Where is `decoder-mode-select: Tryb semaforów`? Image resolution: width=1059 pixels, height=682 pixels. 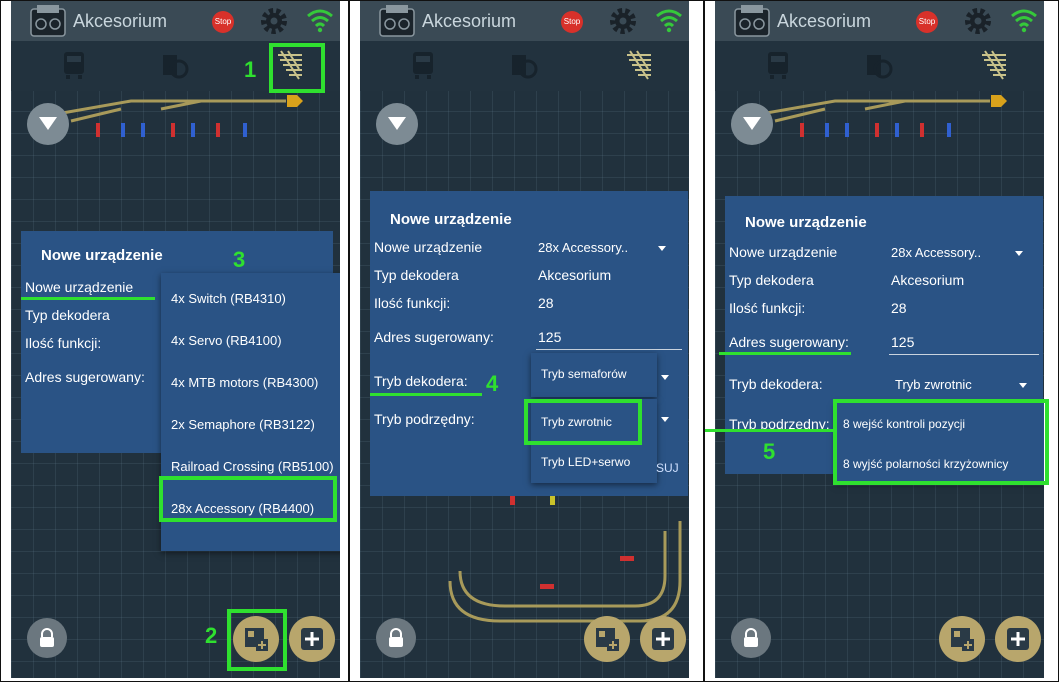 decoder-mode-select: Tryb semaforów is located at coordinates (594, 375).